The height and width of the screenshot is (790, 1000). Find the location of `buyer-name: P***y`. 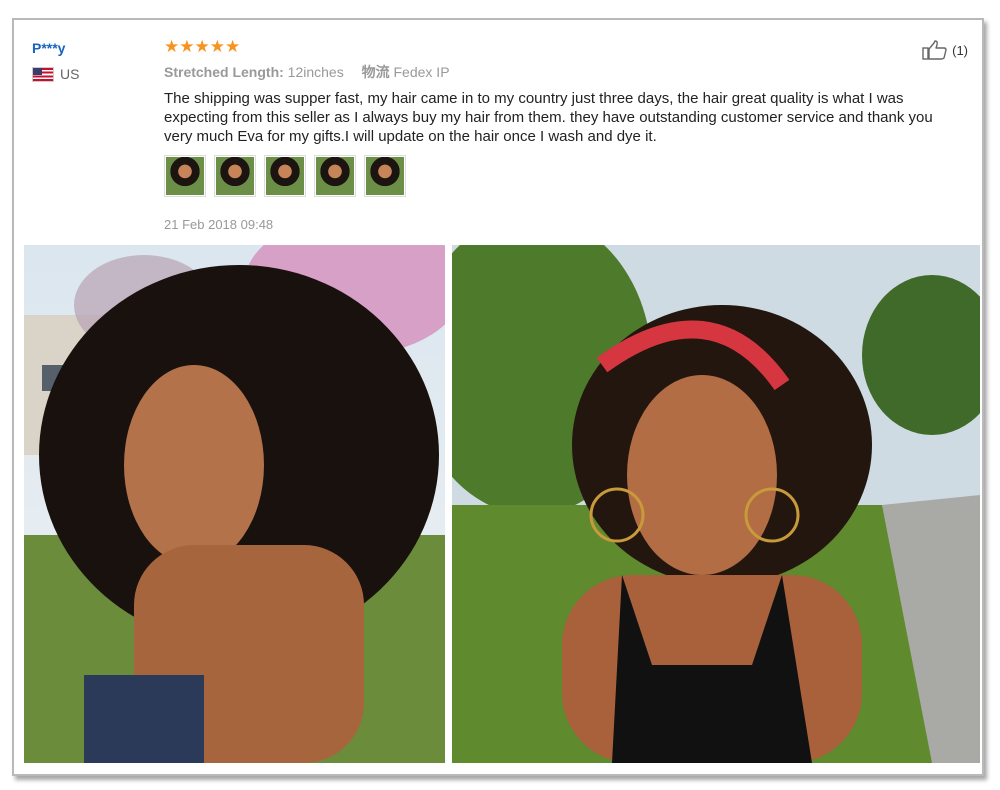

buyer-name: P***y is located at coordinates (48, 48).